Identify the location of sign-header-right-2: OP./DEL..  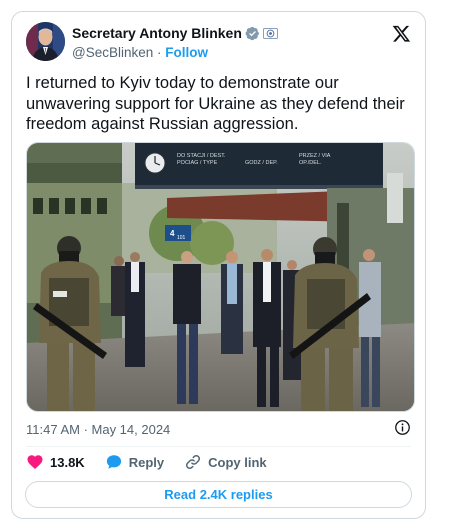
(310, 163).